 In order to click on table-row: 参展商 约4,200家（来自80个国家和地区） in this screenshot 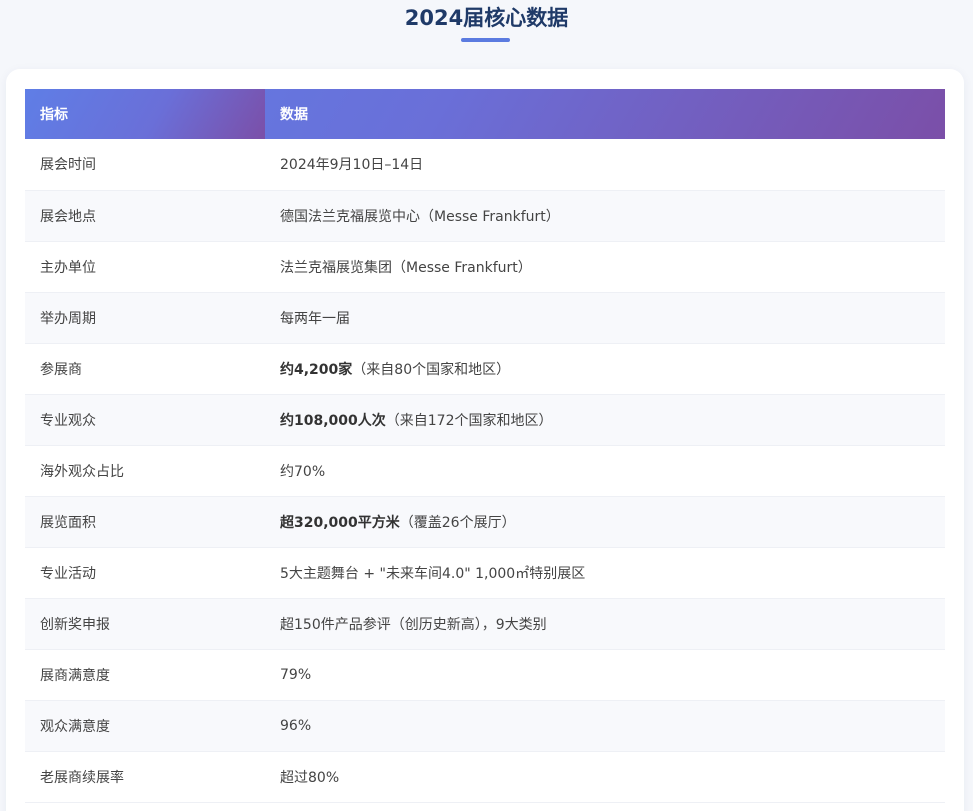, I will do `click(485, 369)`.